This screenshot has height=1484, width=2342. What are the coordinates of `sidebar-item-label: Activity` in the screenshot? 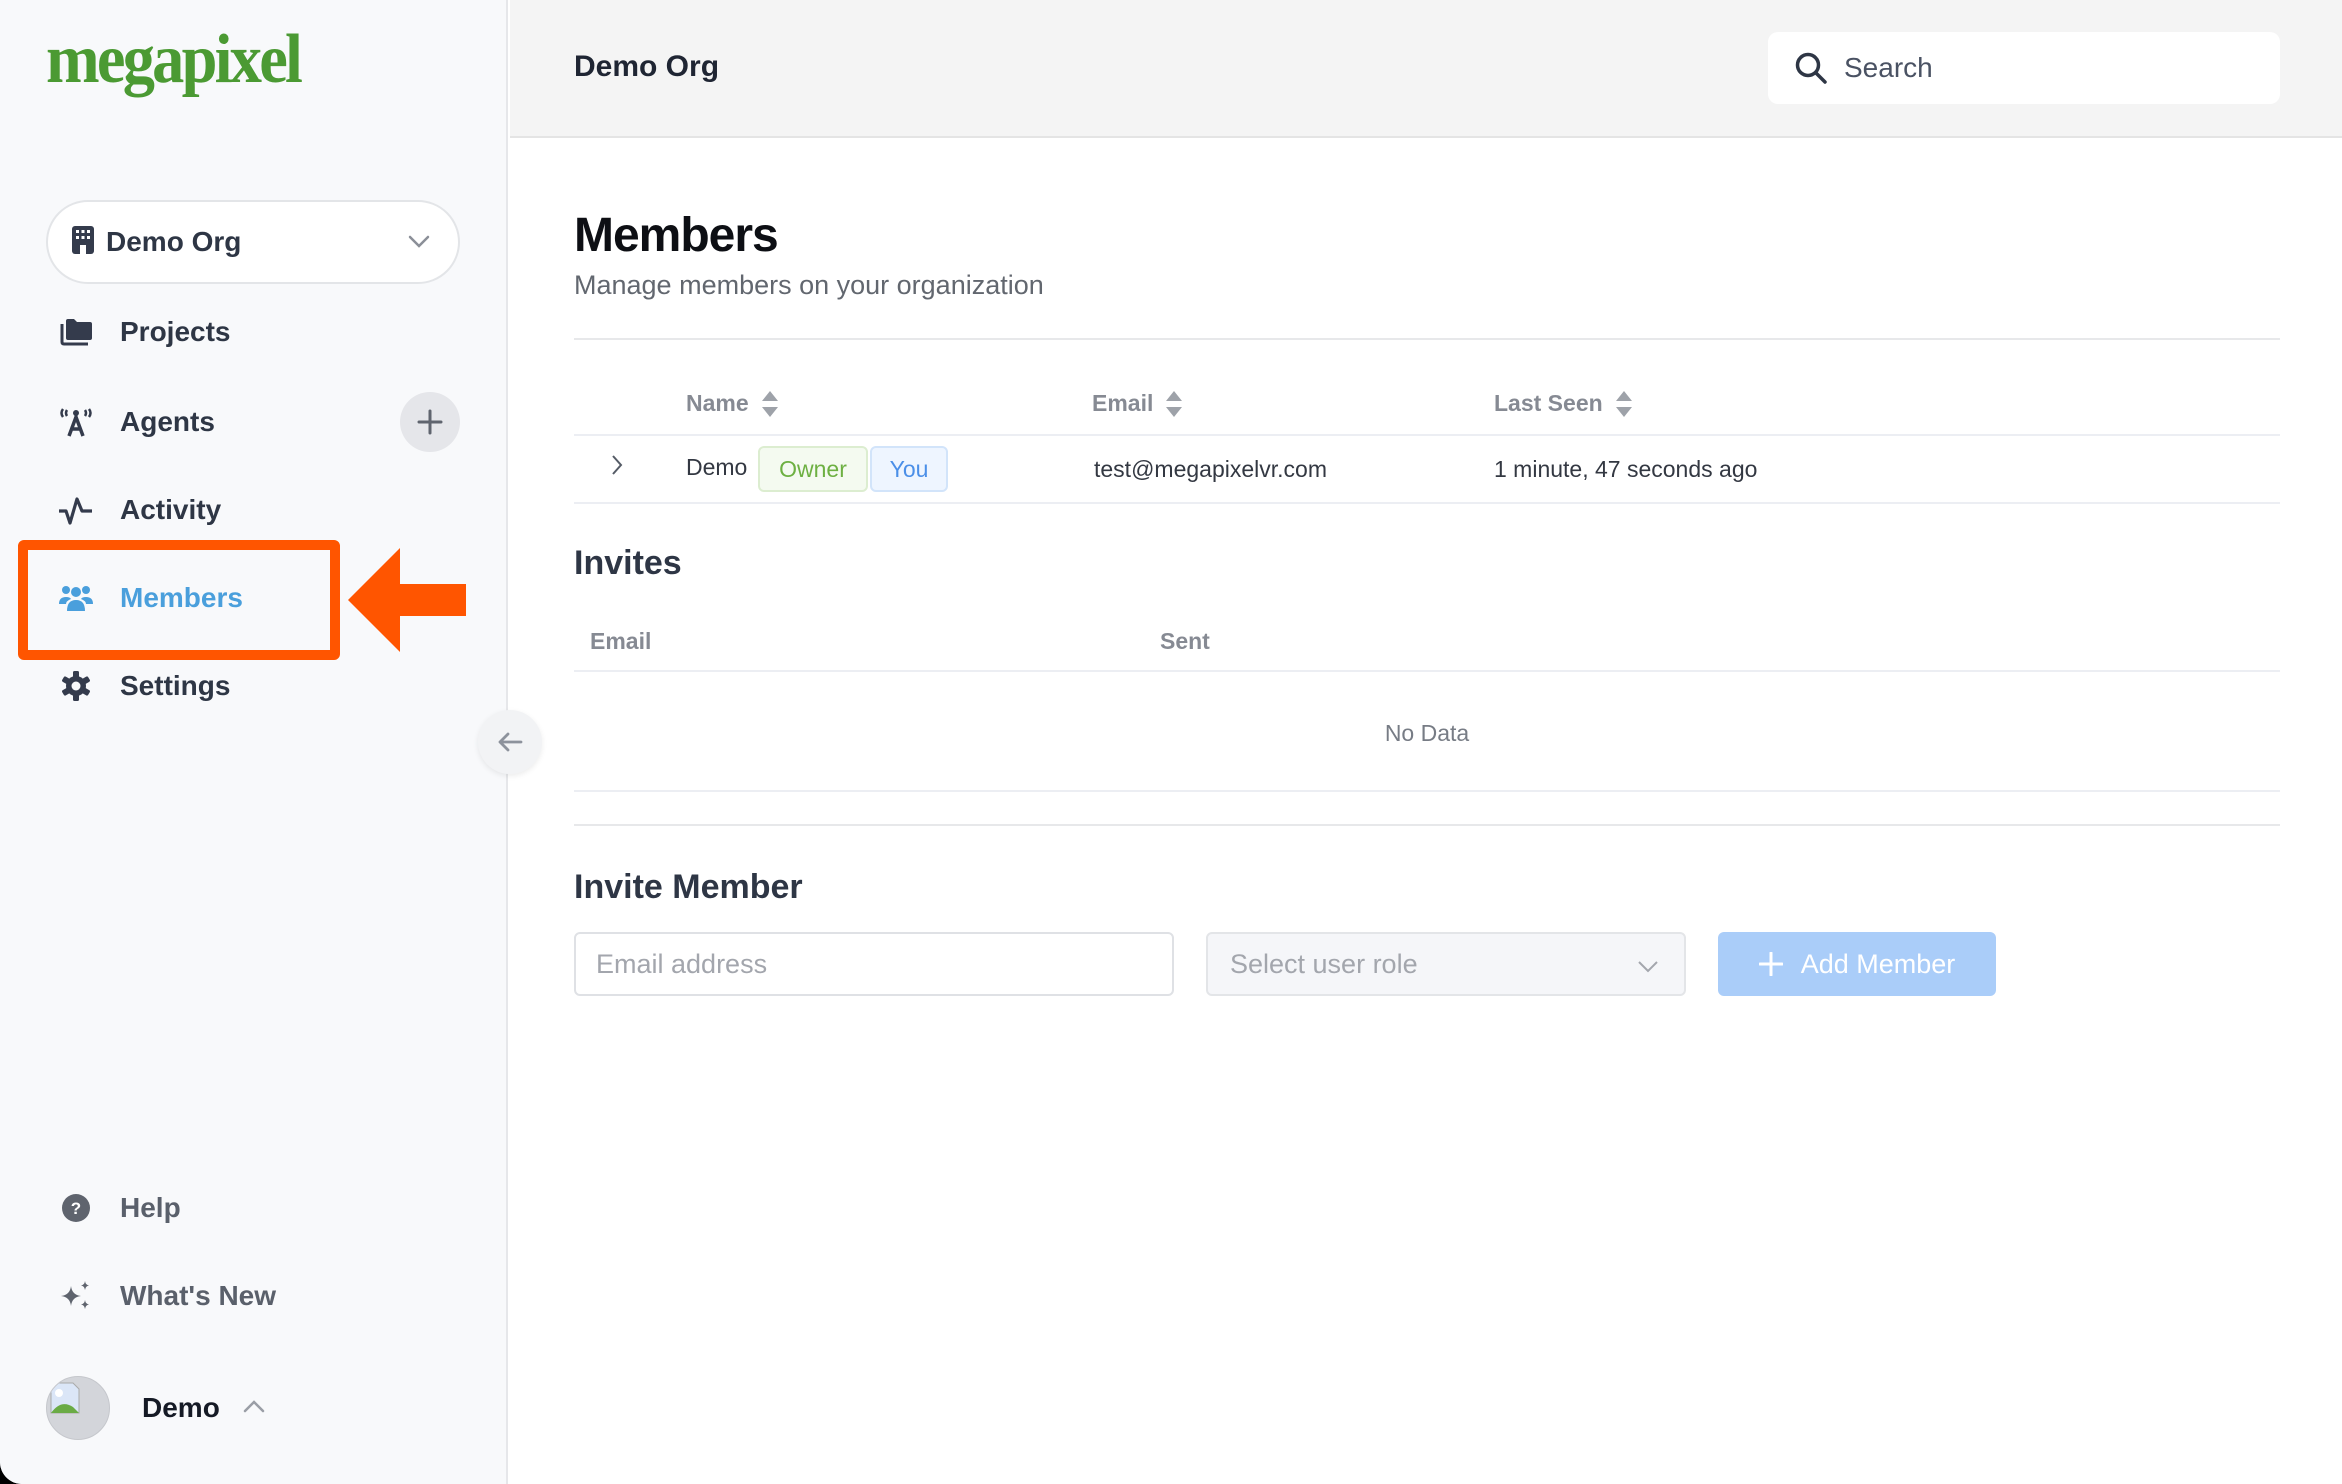 It's located at (171, 509).